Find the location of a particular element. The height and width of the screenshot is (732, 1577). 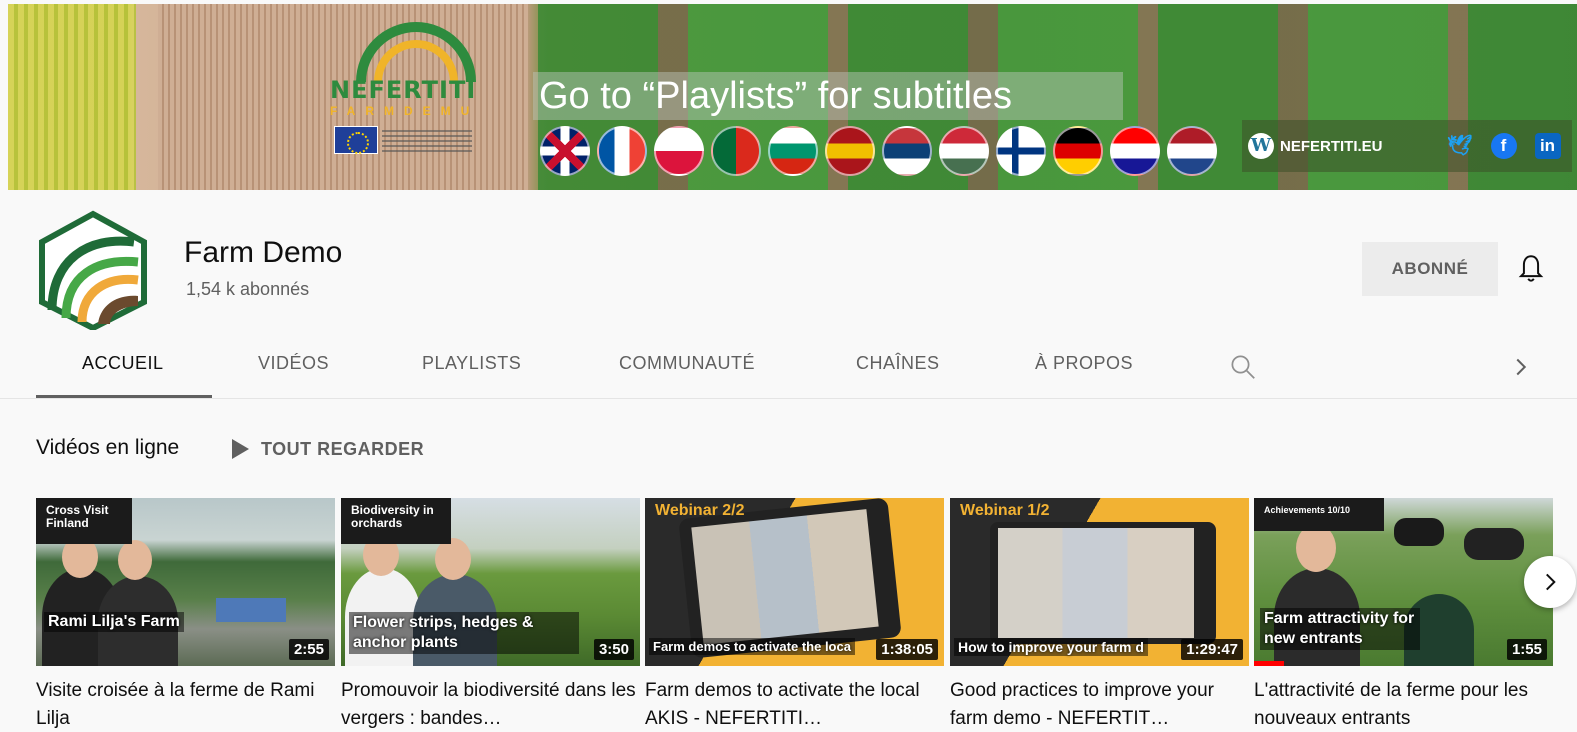

video-duration: 1:29:47 is located at coordinates (1212, 649).